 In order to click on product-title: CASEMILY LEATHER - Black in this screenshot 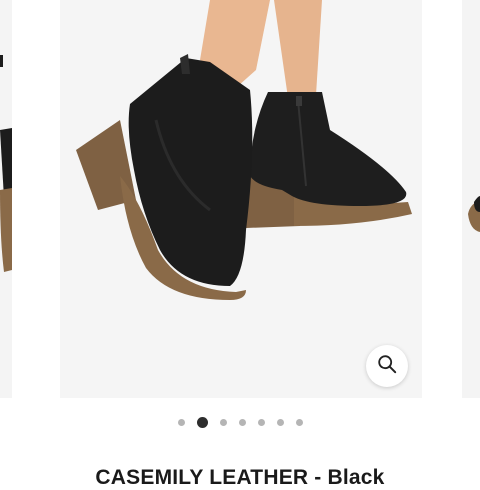, I will do `click(240, 478)`.